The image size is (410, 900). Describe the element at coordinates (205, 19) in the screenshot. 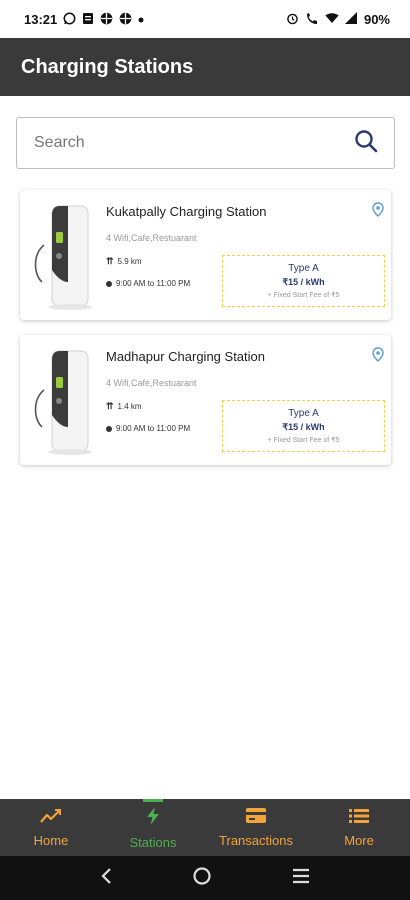

I see `status-bar: 13:21 90%` at that location.